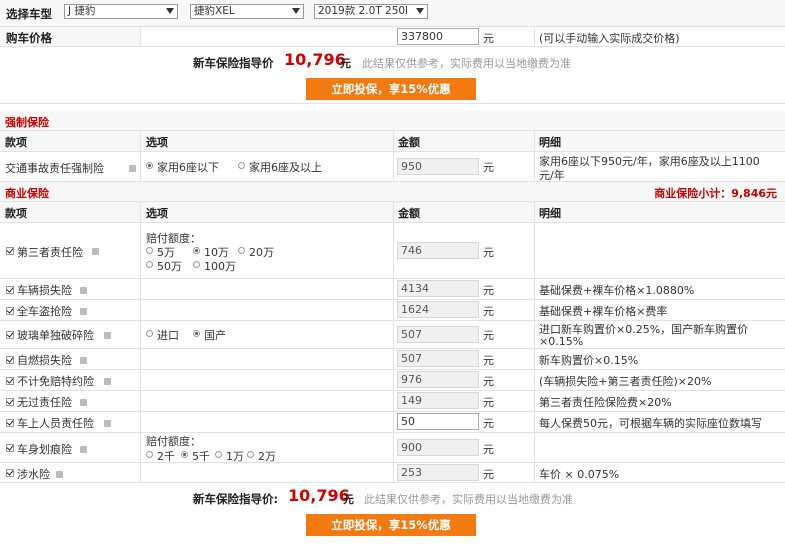  What do you see at coordinates (391, 89) in the screenshot?
I see `buy-insurance-button: 立即投保，享15%优惠` at bounding box center [391, 89].